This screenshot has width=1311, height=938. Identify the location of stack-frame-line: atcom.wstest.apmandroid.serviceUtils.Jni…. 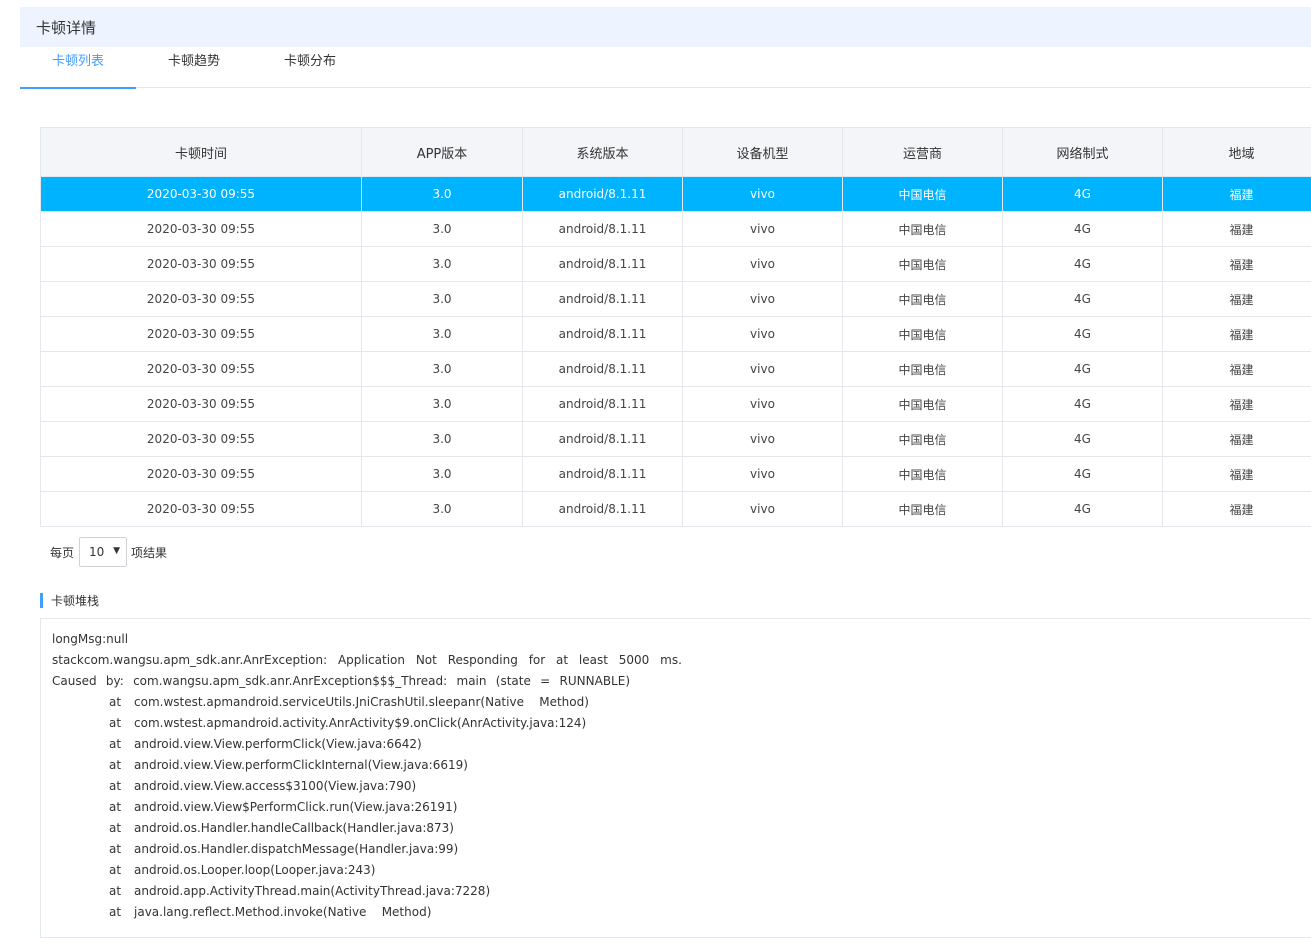
(349, 702).